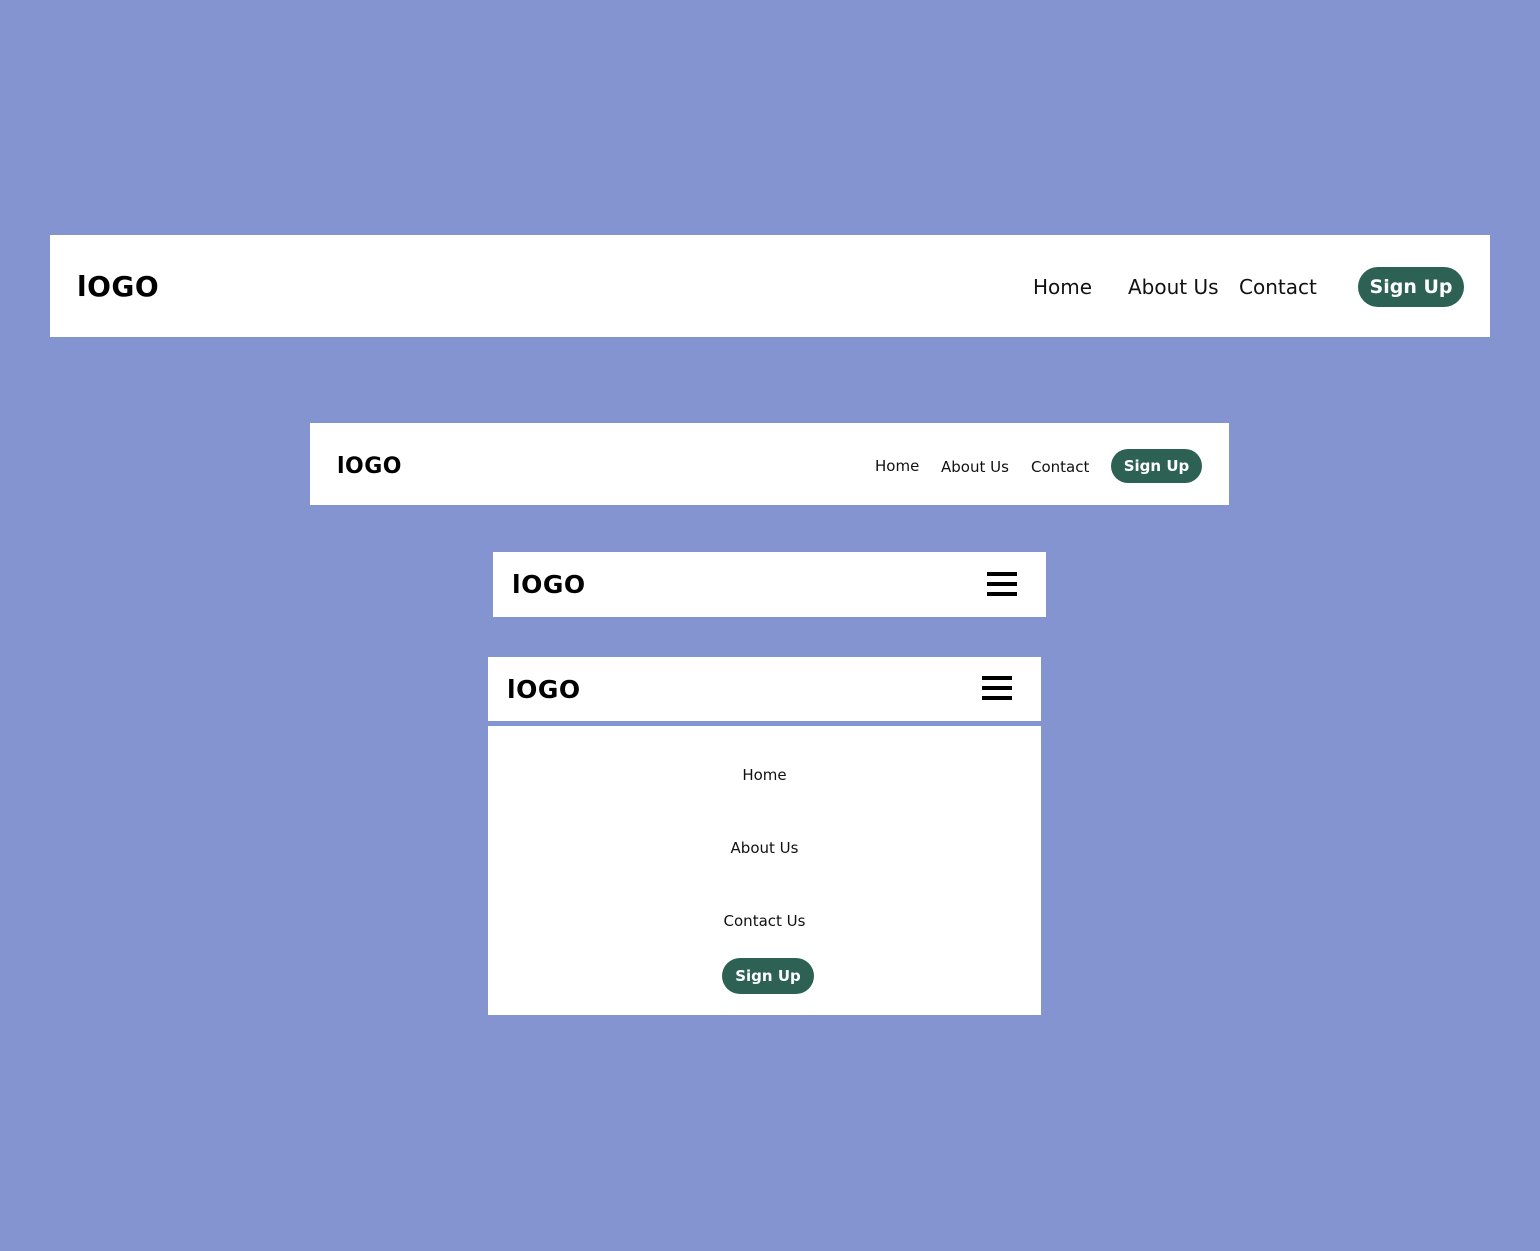 The height and width of the screenshot is (1251, 1540). What do you see at coordinates (764, 921) in the screenshot?
I see `menu-link-contact-us: Contact Us` at bounding box center [764, 921].